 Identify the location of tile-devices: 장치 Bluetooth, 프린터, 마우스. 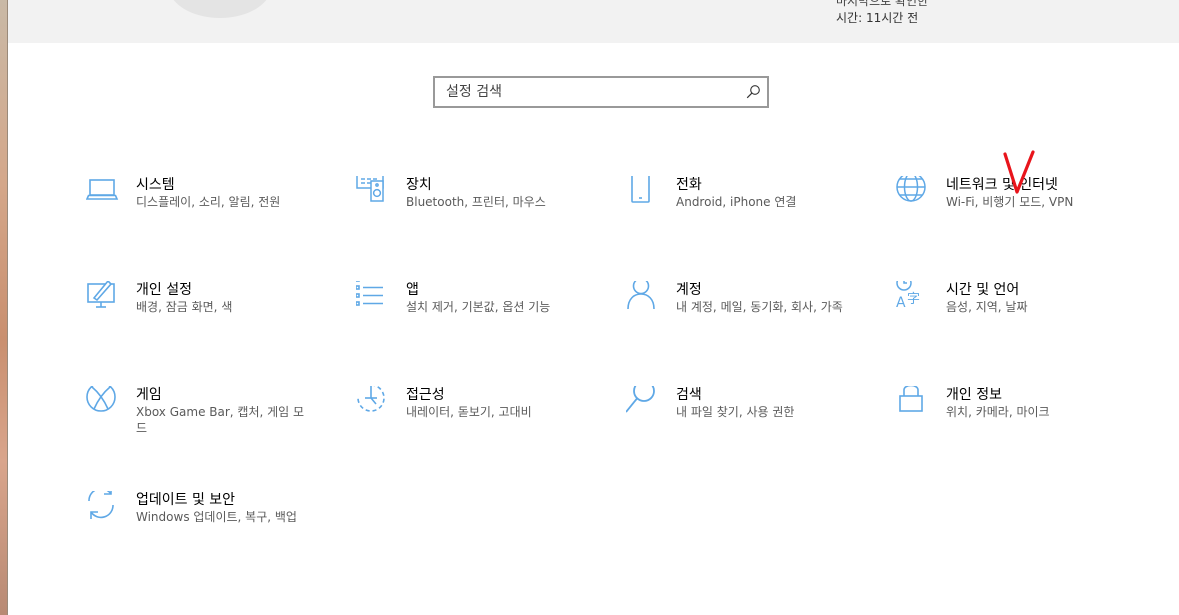
(476, 211).